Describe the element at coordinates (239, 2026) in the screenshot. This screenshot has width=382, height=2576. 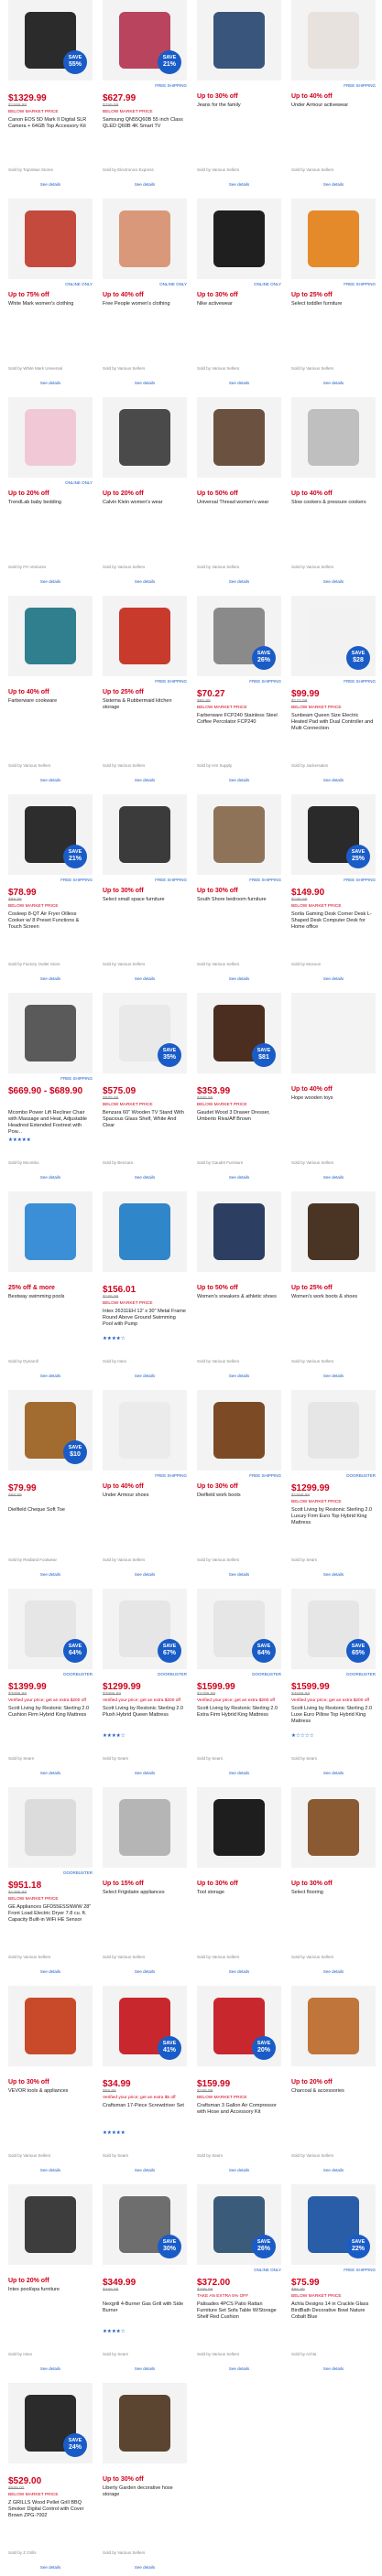
I see `product-image: SAVE 20%` at that location.